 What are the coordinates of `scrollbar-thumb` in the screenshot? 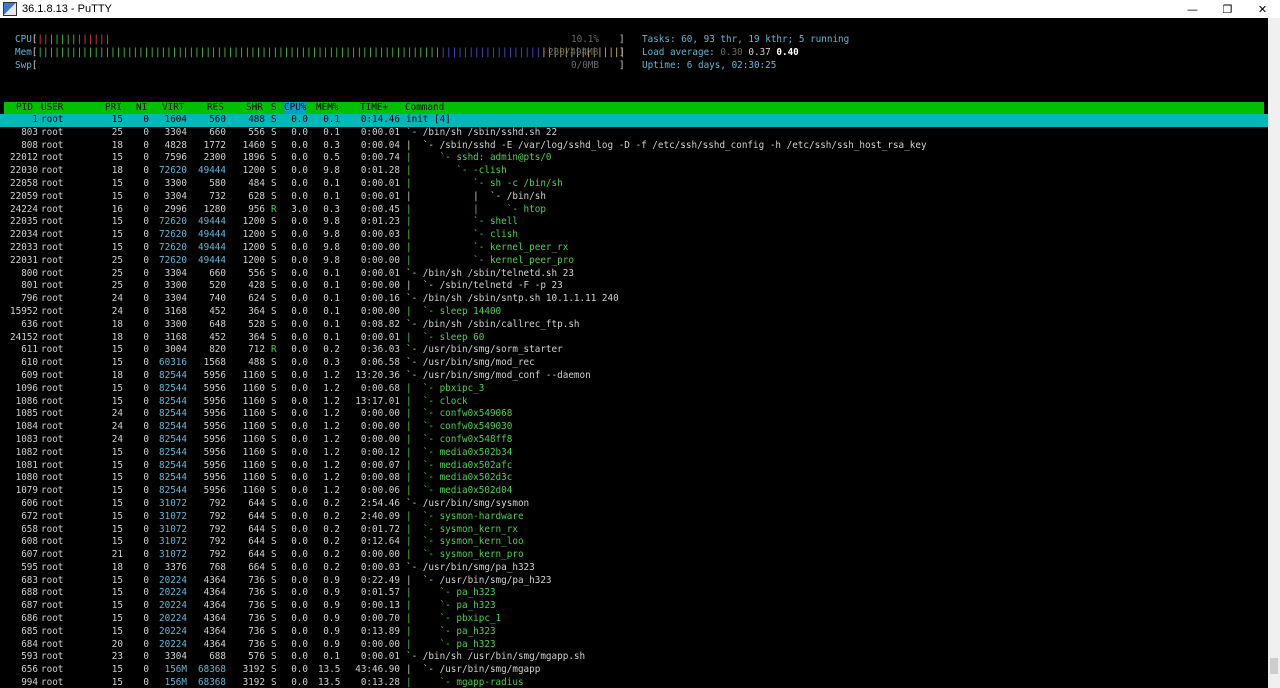 It's located at (1274, 666).